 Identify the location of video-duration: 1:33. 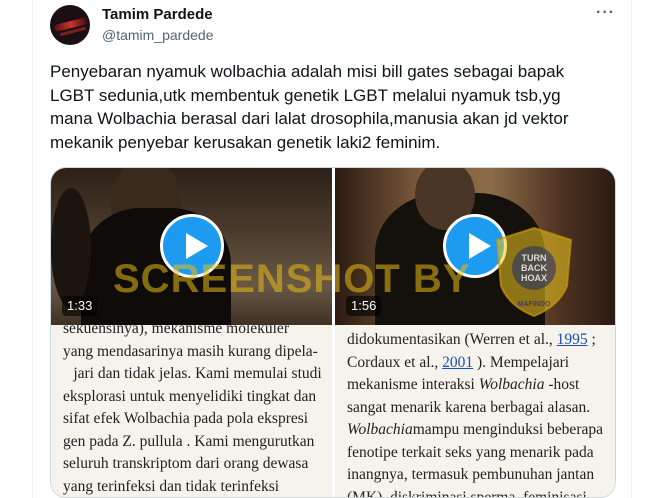
(80, 306).